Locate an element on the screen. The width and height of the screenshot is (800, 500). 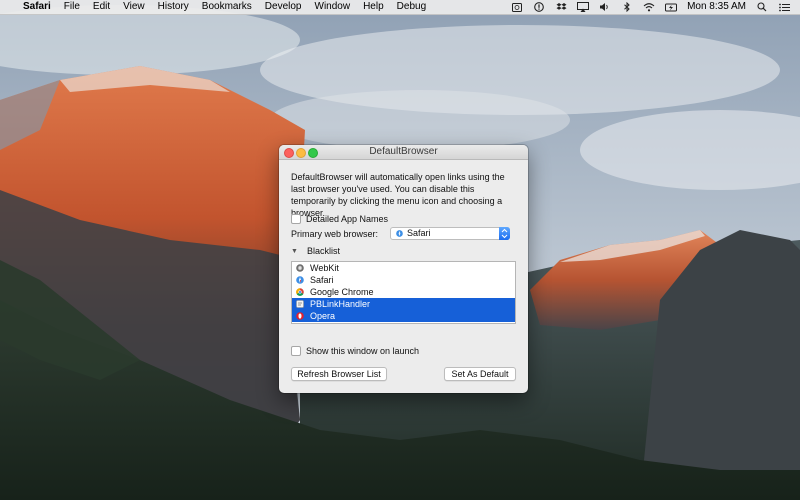
menu-app-name: Safari is located at coordinates (37, 7).